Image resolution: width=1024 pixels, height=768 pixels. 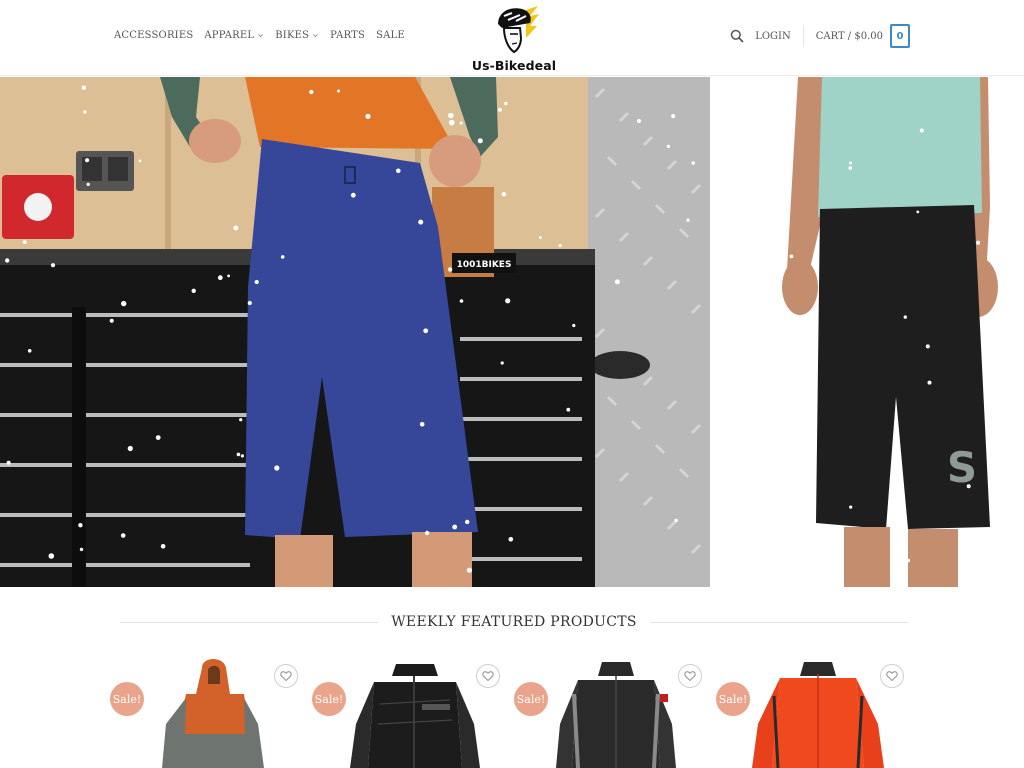 I want to click on site-name: Us-Bikedeal, so click(x=514, y=65).